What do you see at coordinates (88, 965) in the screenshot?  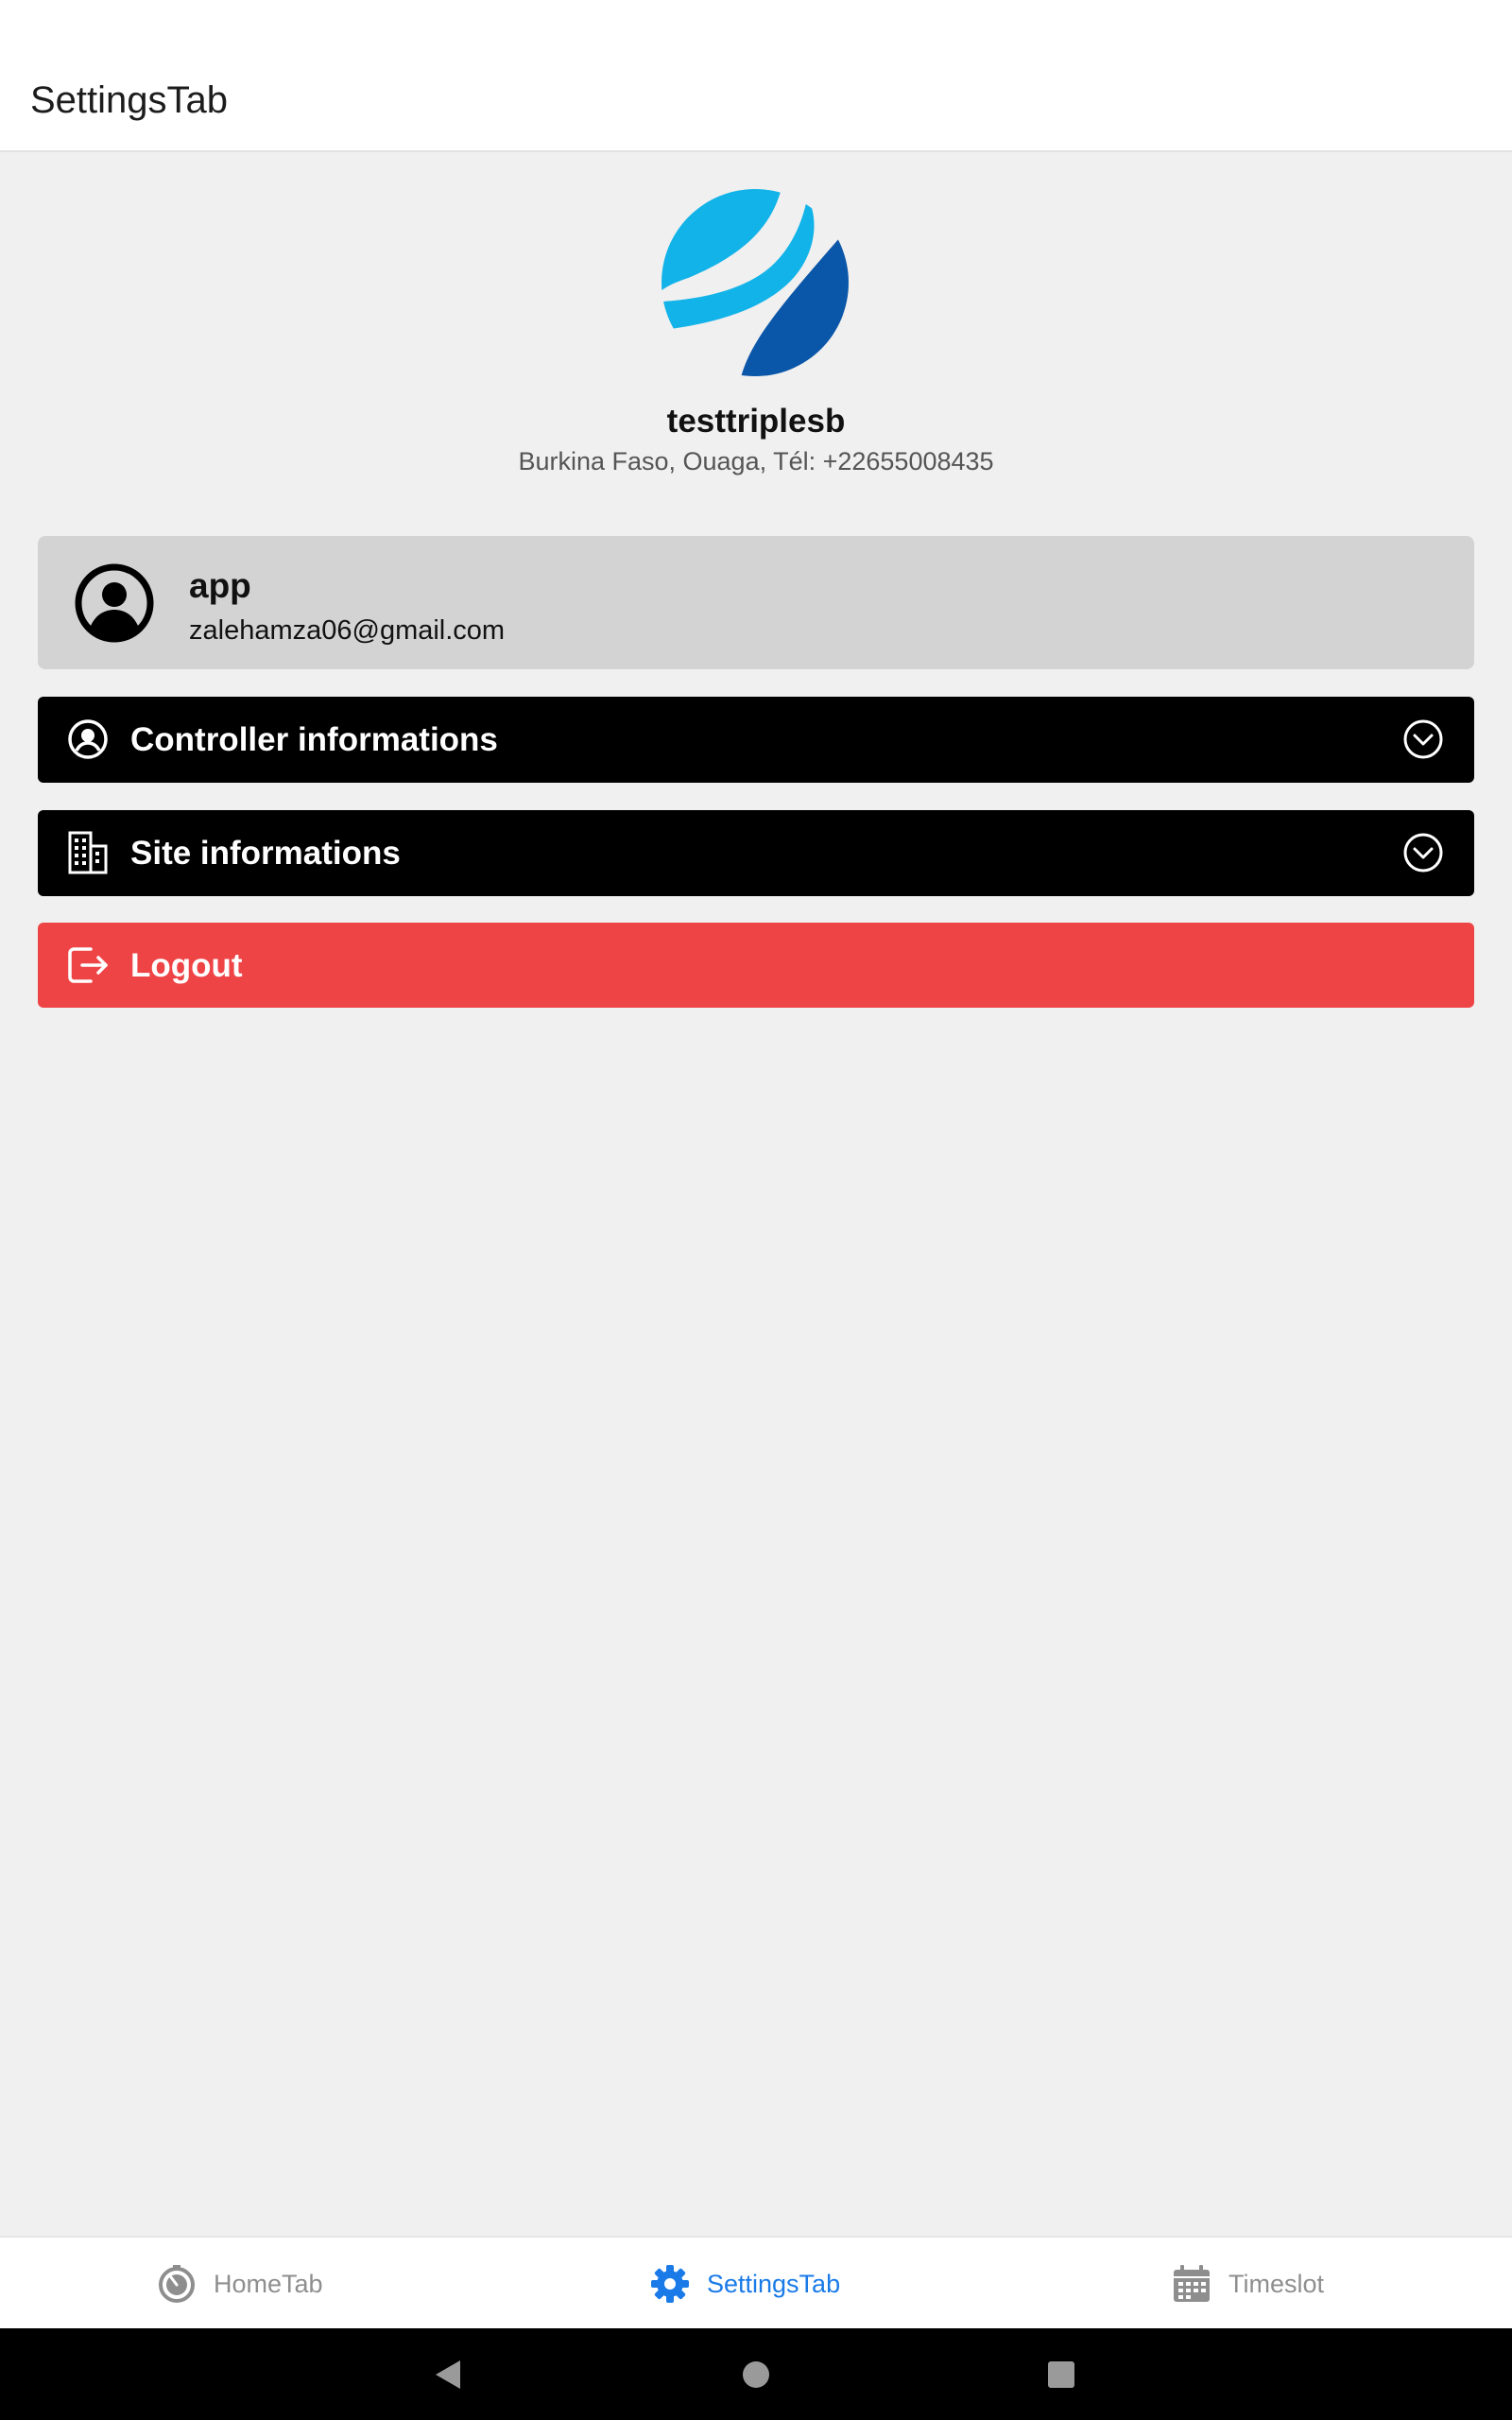 I see `logout-icon` at bounding box center [88, 965].